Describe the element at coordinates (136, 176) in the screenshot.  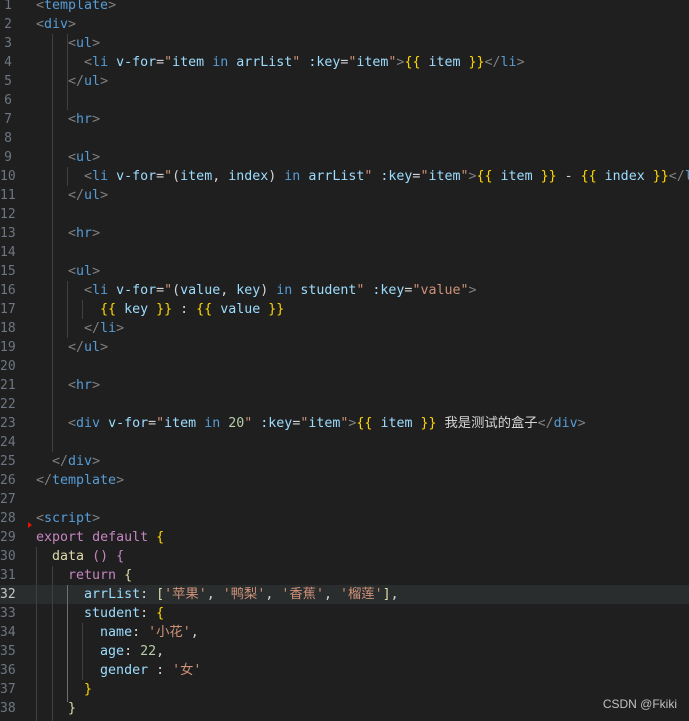
I see `code-token: v-for` at that location.